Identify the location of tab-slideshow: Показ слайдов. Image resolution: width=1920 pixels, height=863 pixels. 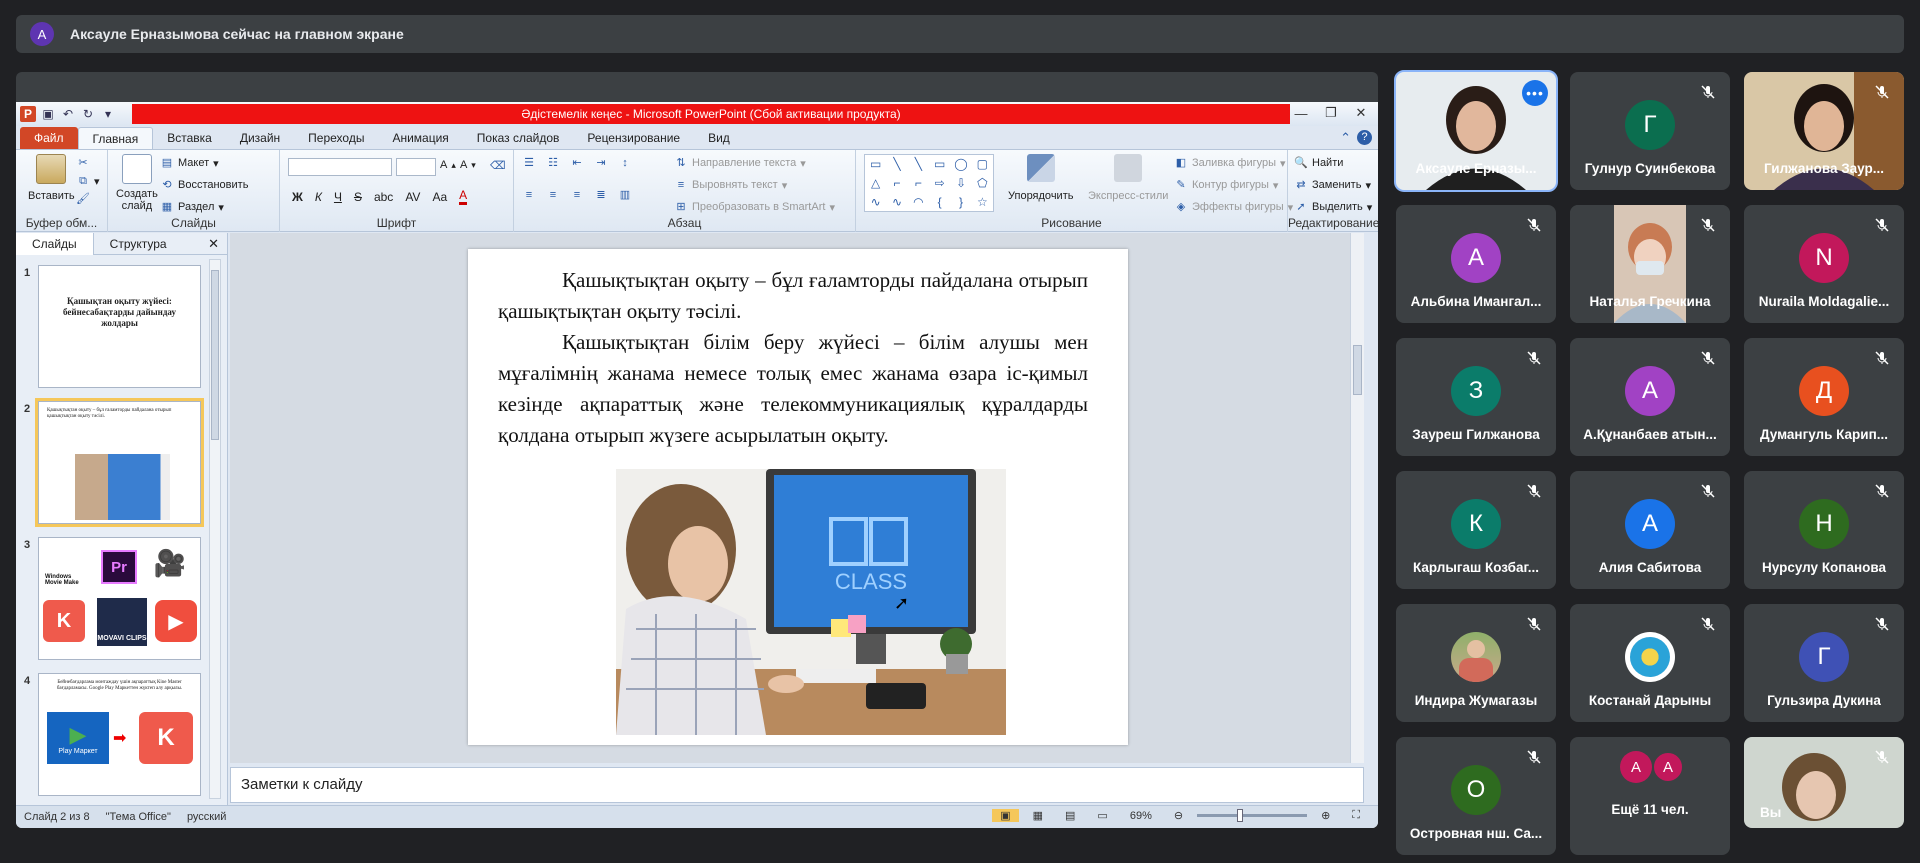
(518, 138).